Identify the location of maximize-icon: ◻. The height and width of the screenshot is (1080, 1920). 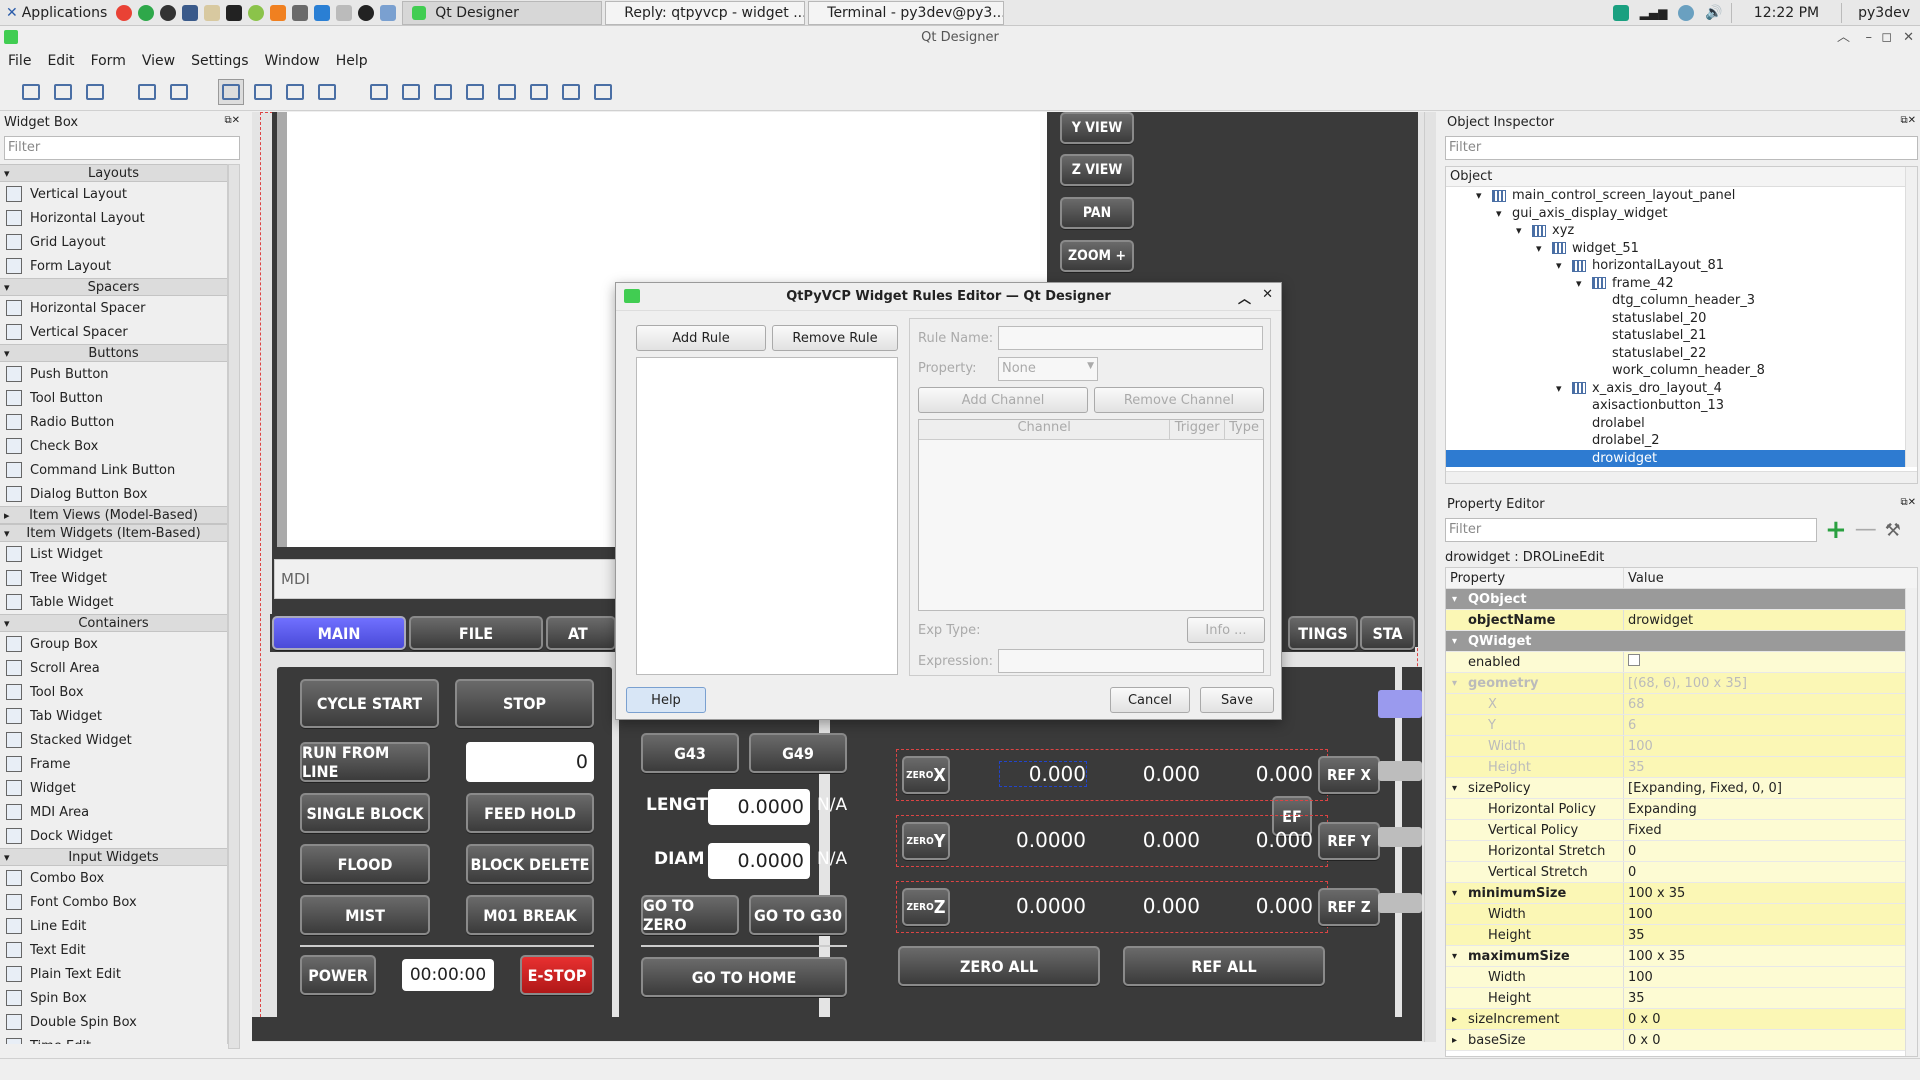
(1886, 38).